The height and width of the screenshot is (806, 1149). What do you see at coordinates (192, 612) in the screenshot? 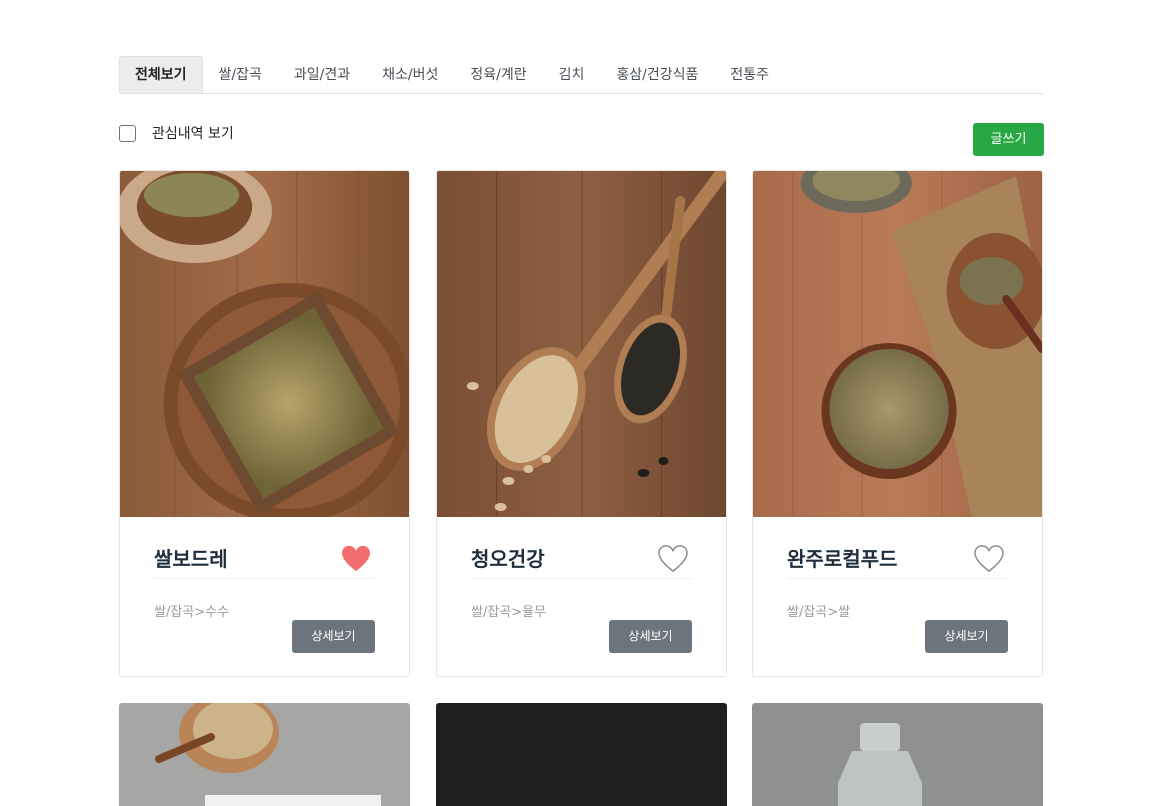
I see `product-category: 쌀/잡곡>수수` at bounding box center [192, 612].